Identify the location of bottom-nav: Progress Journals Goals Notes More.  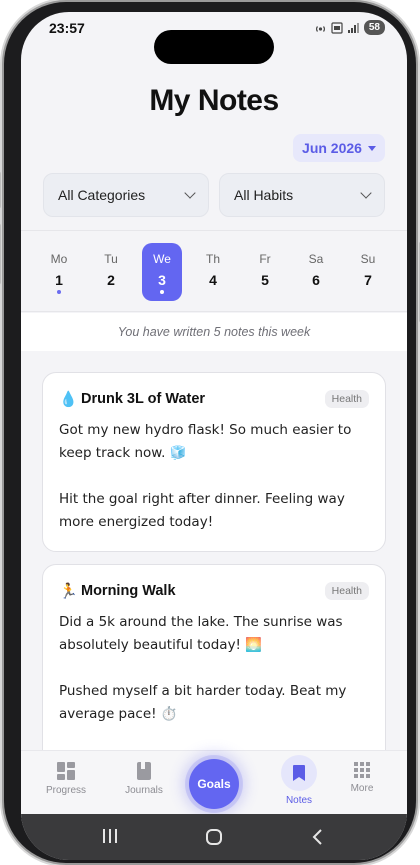
(214, 782).